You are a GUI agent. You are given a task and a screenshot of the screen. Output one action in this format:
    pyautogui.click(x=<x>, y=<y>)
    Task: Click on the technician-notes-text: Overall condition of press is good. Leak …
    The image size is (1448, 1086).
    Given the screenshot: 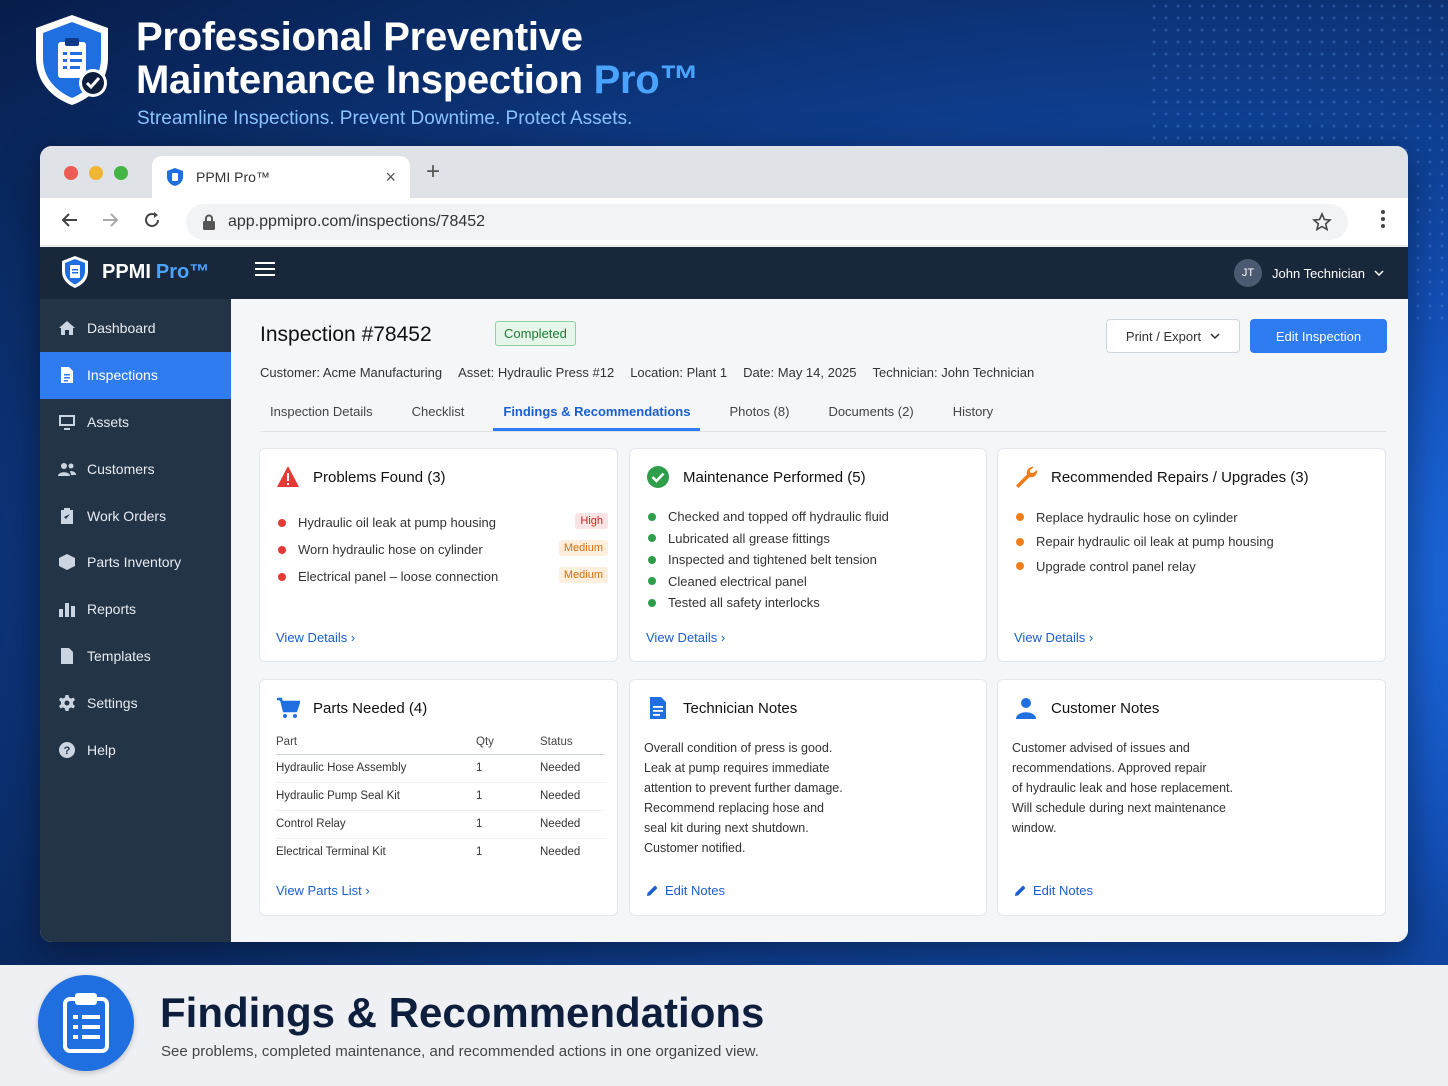 What is the action you would take?
    pyautogui.click(x=743, y=798)
    